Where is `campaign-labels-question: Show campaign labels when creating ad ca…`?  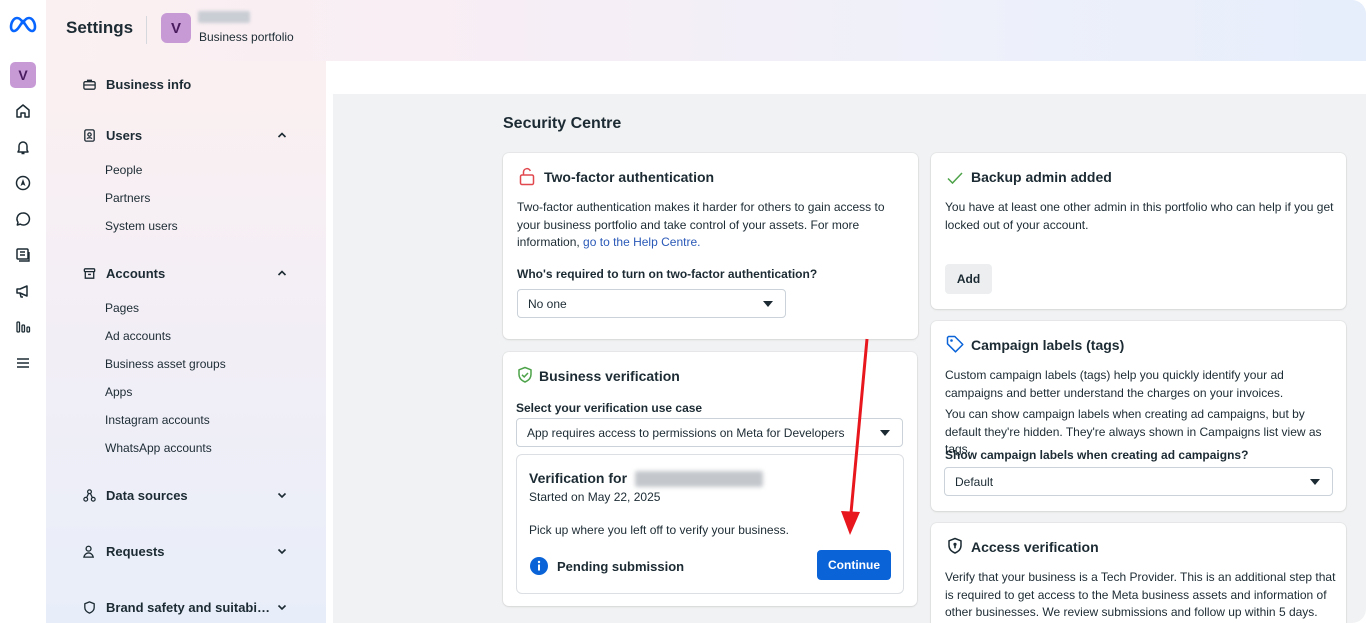 campaign-labels-question: Show campaign labels when creating ad ca… is located at coordinates (1097, 455).